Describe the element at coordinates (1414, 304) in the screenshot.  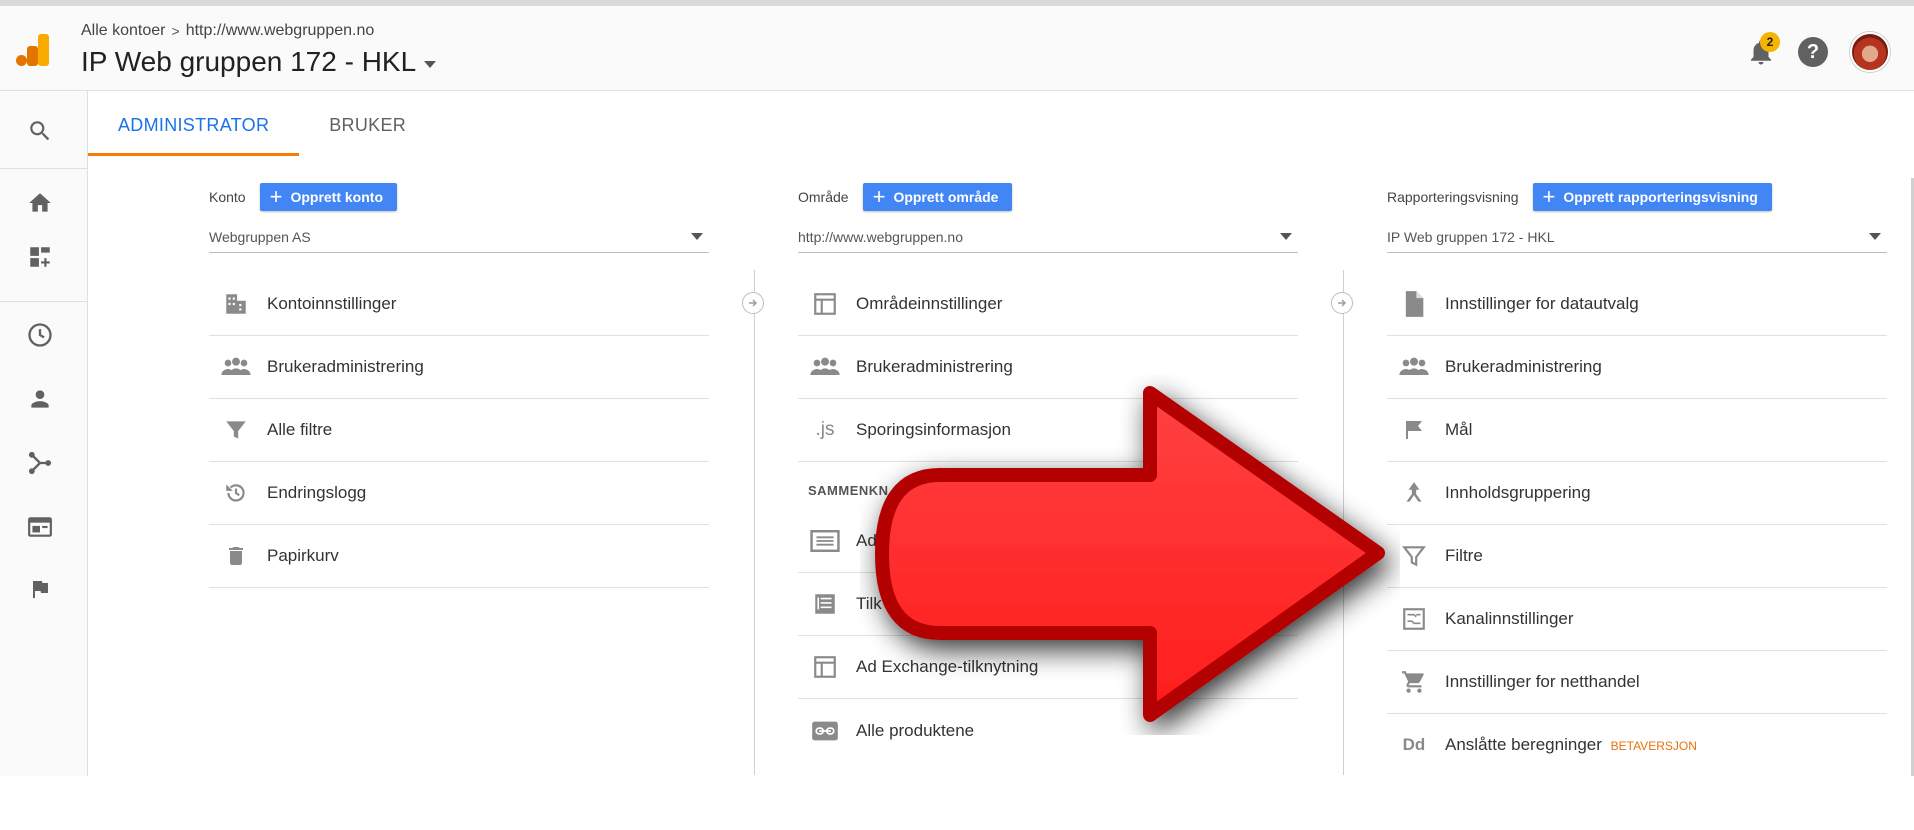
I see `document-icon` at that location.